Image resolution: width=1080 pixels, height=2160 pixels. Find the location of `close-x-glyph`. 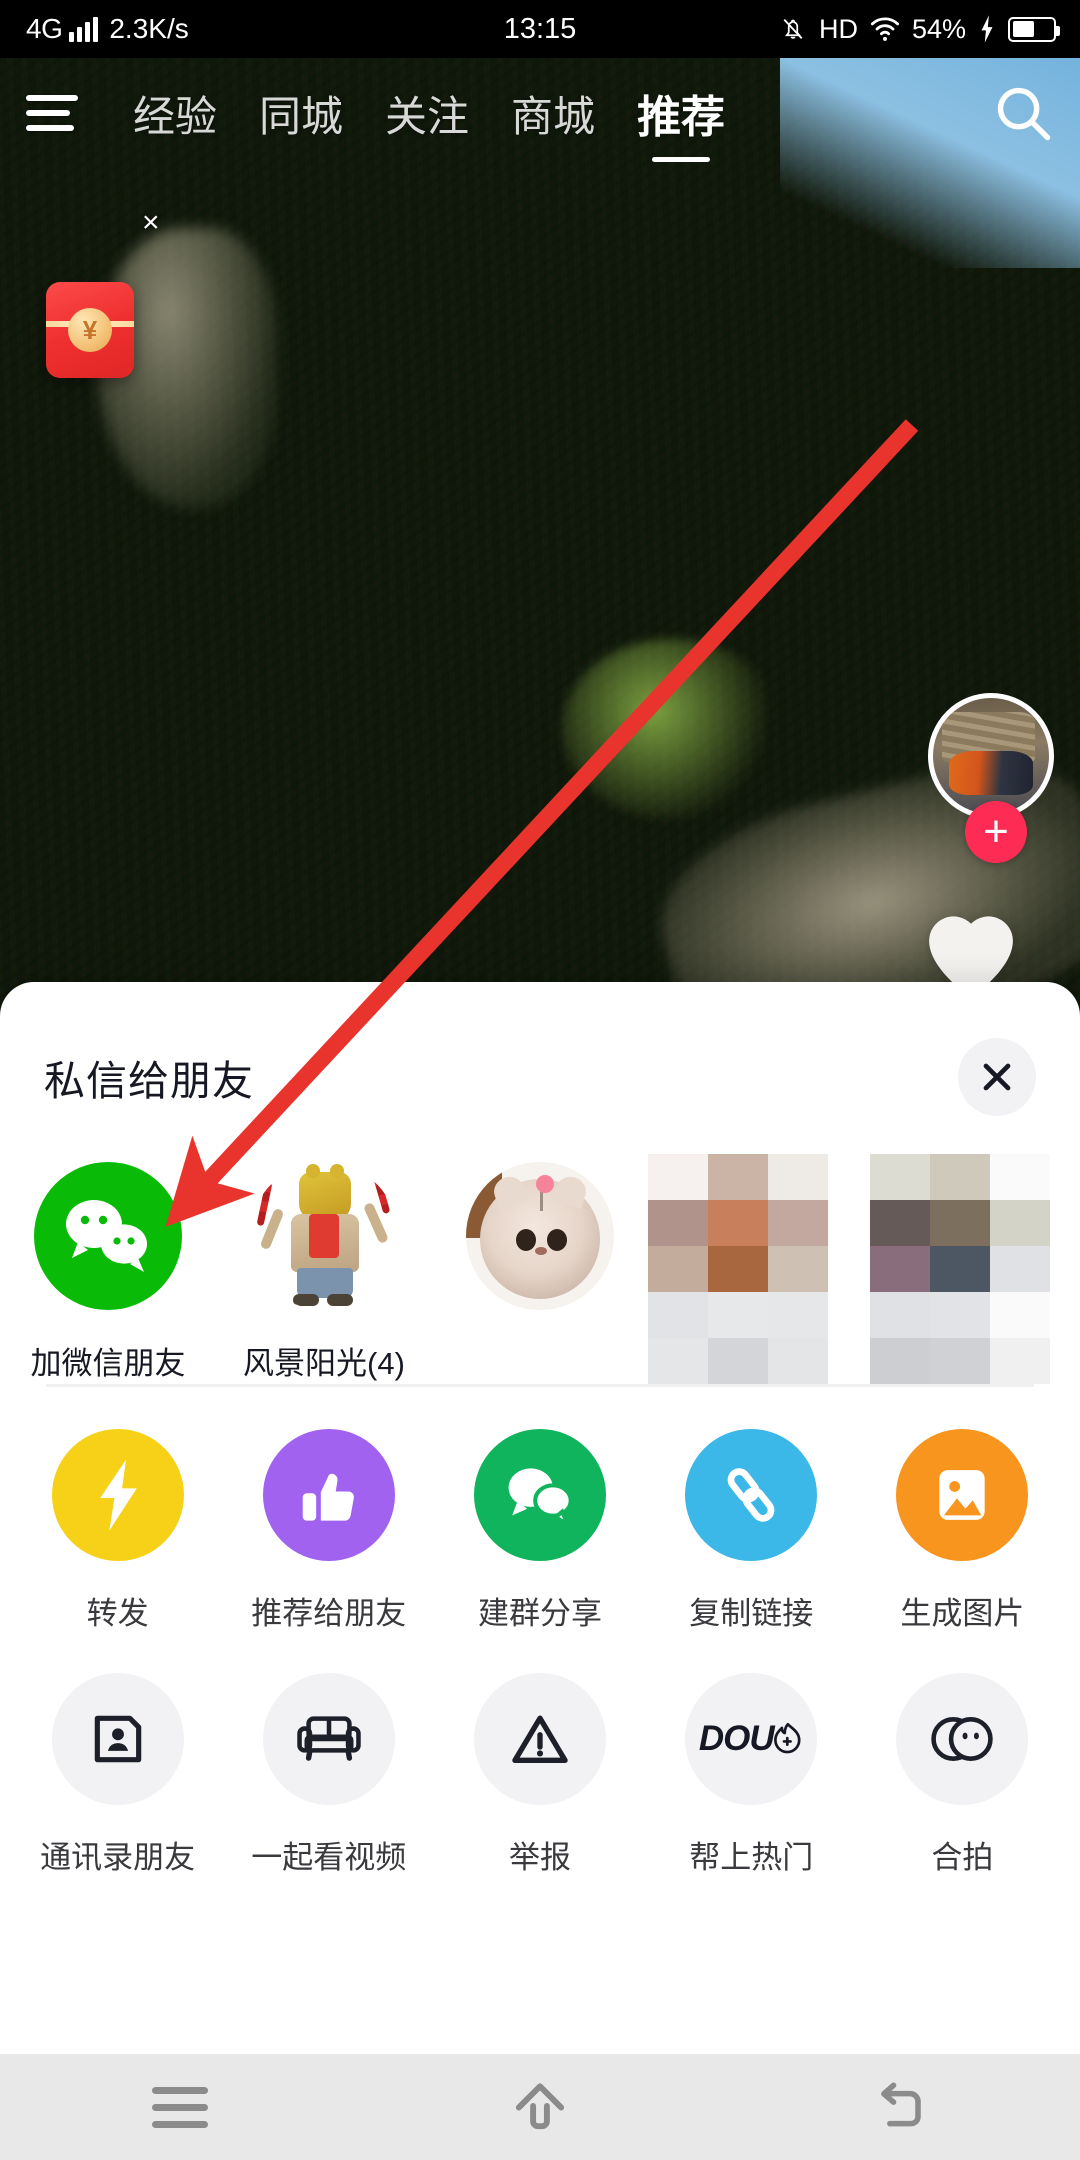

close-x-glyph is located at coordinates (997, 1077).